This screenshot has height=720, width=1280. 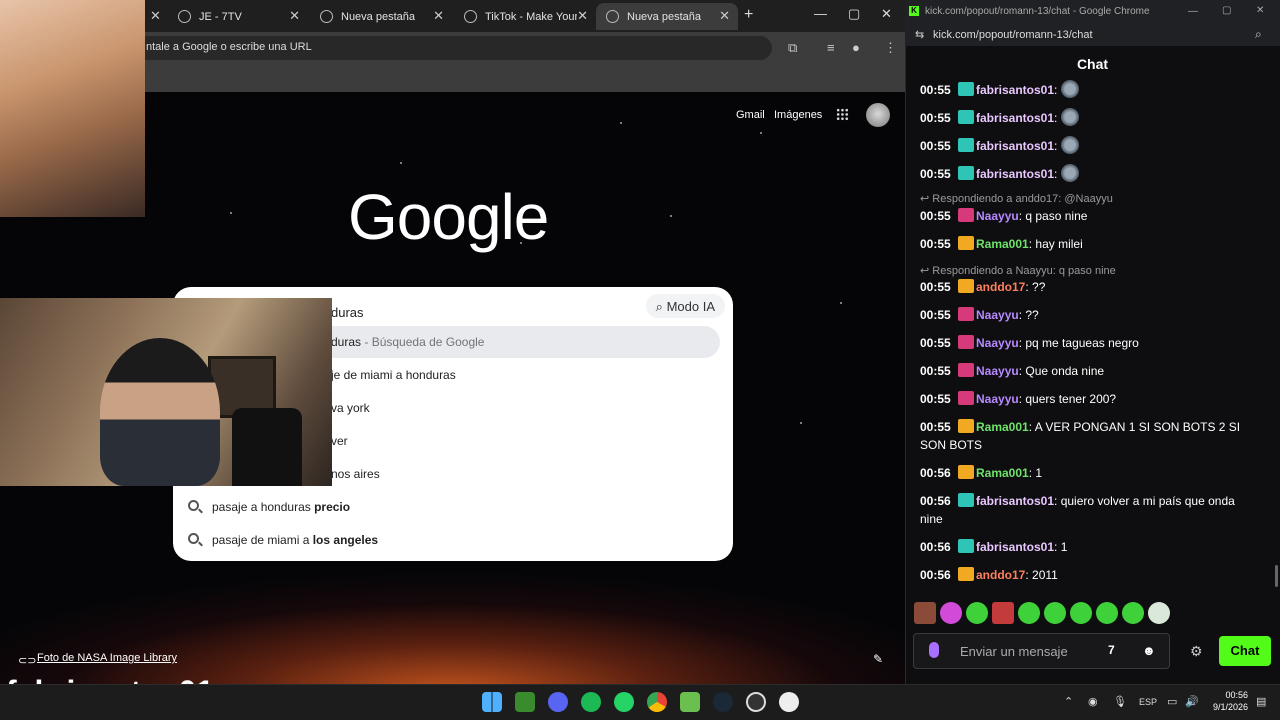 What do you see at coordinates (1224, 701) in the screenshot?
I see `clock: 00:56 9/1/2026` at bounding box center [1224, 701].